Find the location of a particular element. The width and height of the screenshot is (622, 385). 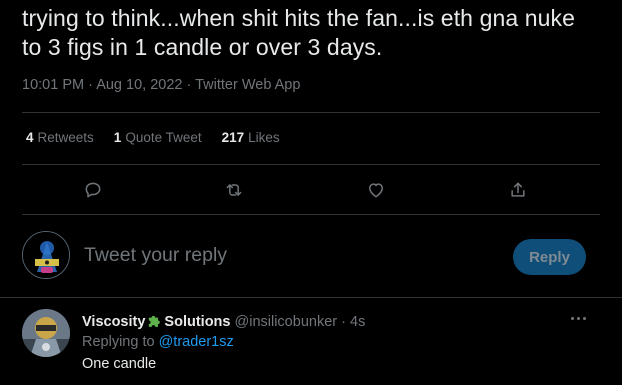

share-button-action is located at coordinates (518, 190).